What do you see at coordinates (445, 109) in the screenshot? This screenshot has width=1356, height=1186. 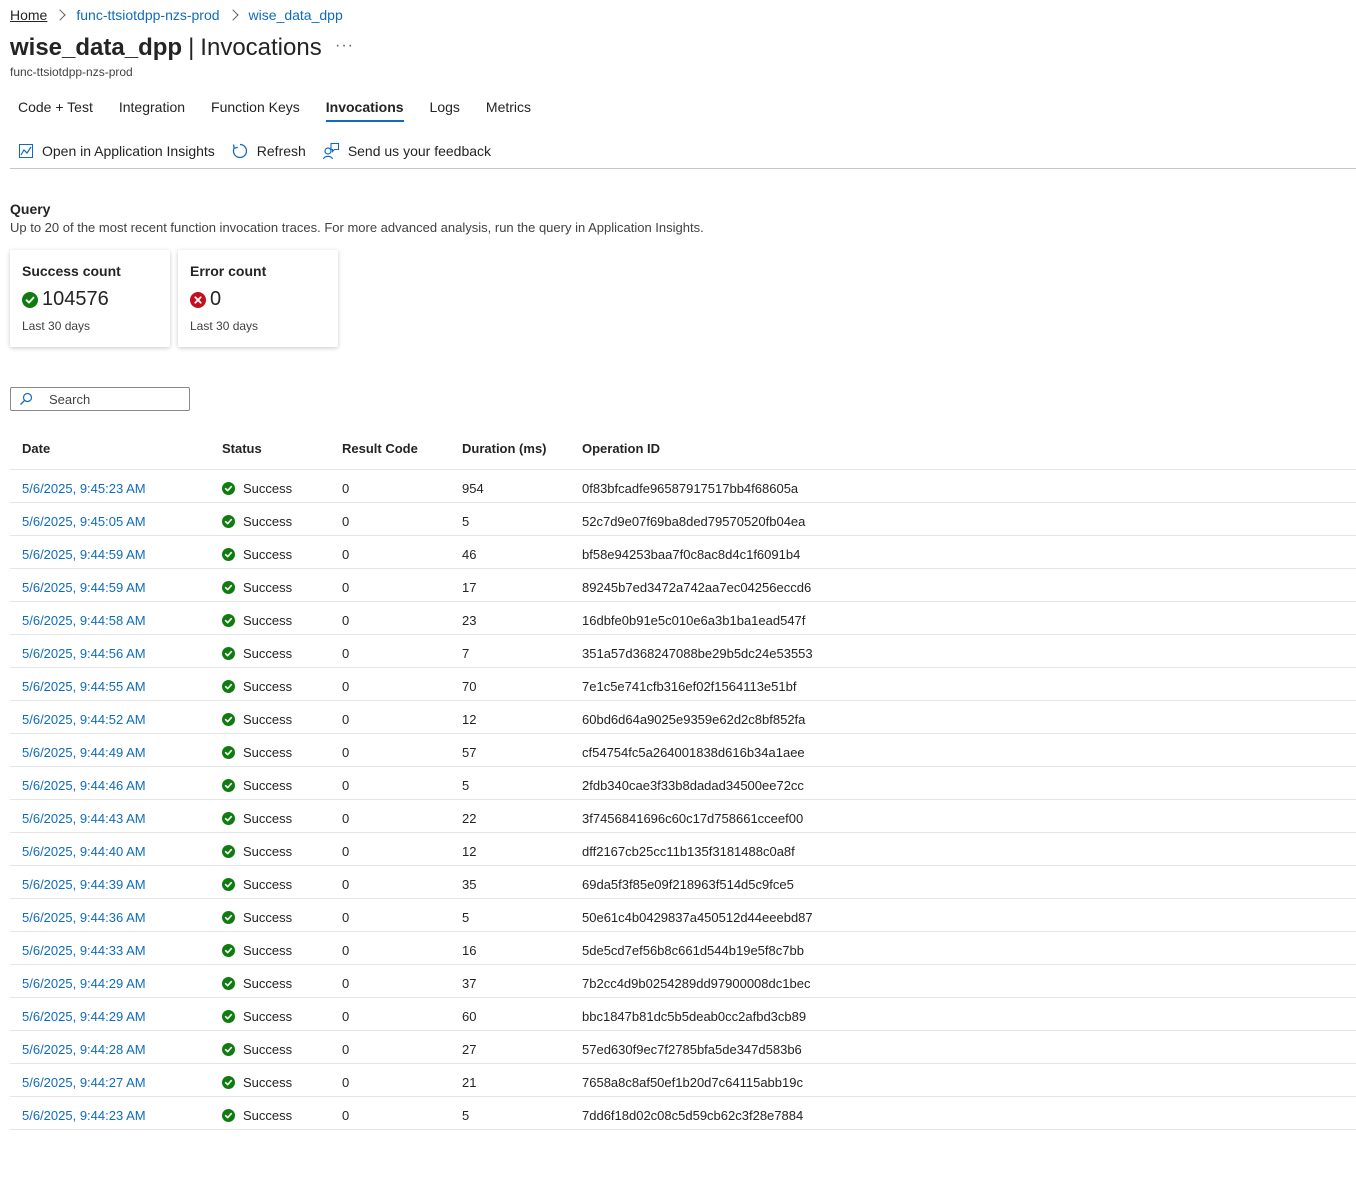 I see `tab-logs: Logs` at bounding box center [445, 109].